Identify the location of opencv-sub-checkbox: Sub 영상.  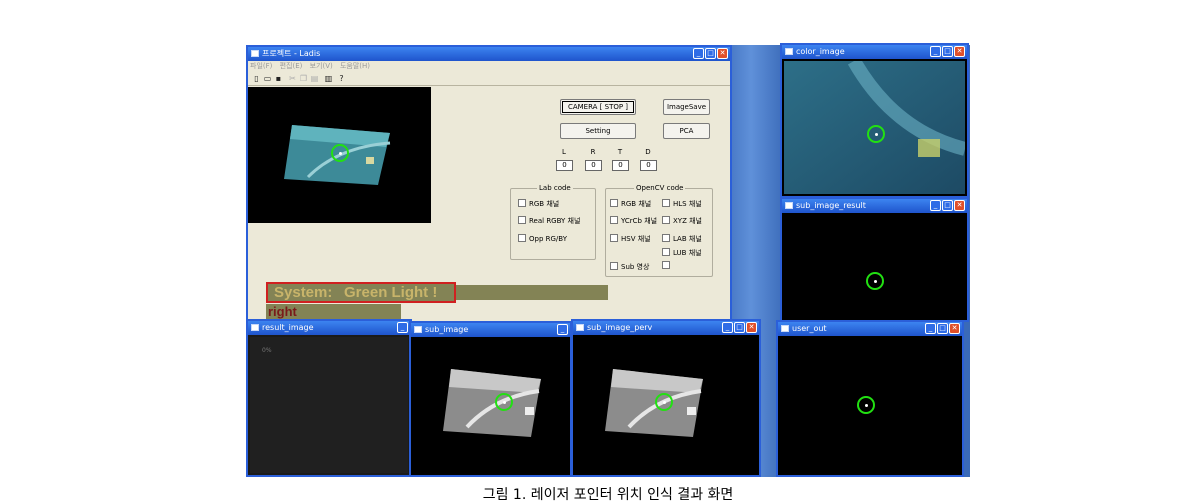
(629, 267).